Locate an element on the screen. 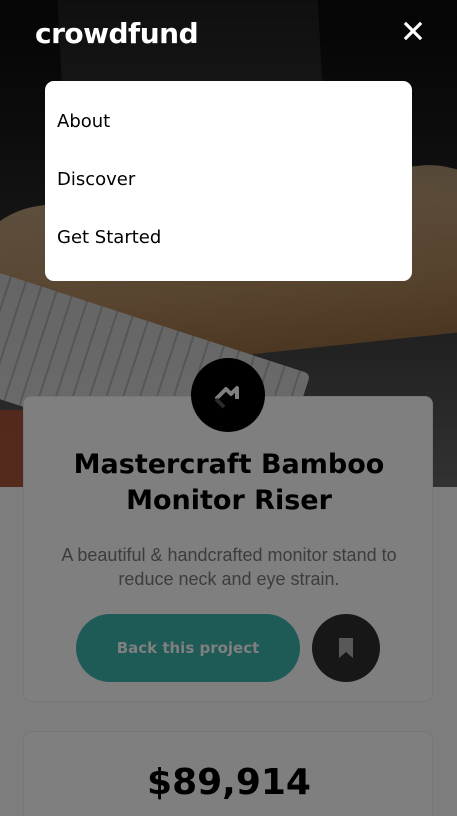  menu-item-discover: Discover is located at coordinates (228, 184).